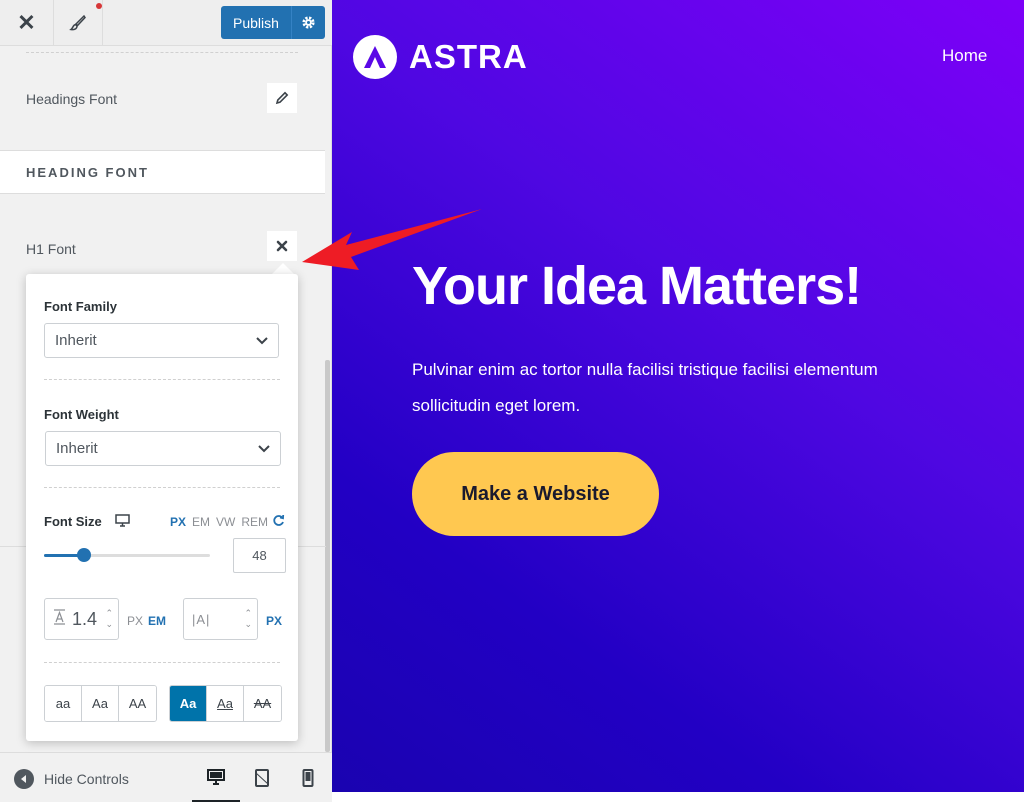 This screenshot has height=802, width=1024. I want to click on uppercase-button: AA, so click(137, 703).